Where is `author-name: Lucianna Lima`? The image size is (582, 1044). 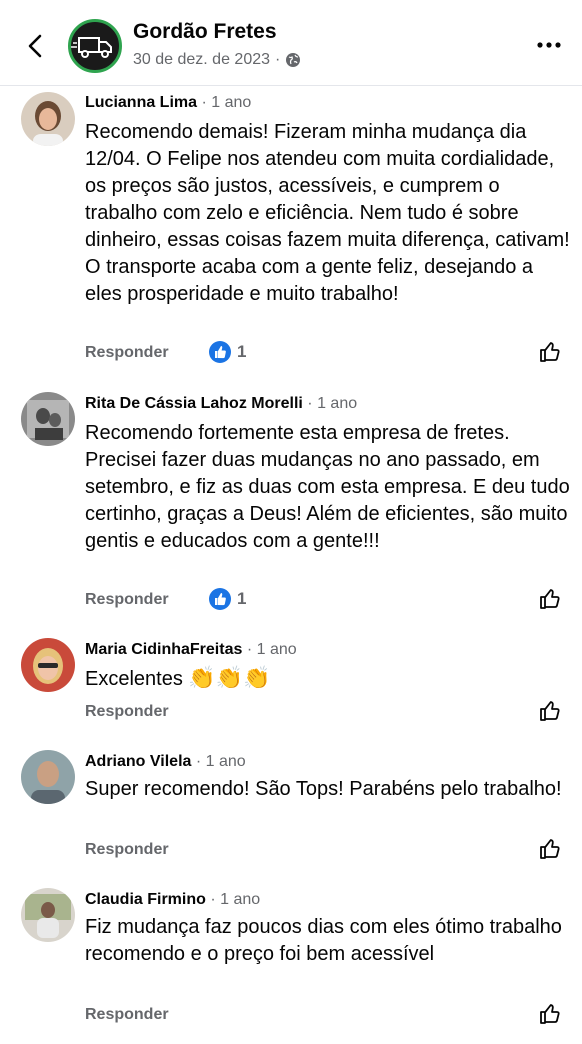
author-name: Lucianna Lima is located at coordinates (141, 102).